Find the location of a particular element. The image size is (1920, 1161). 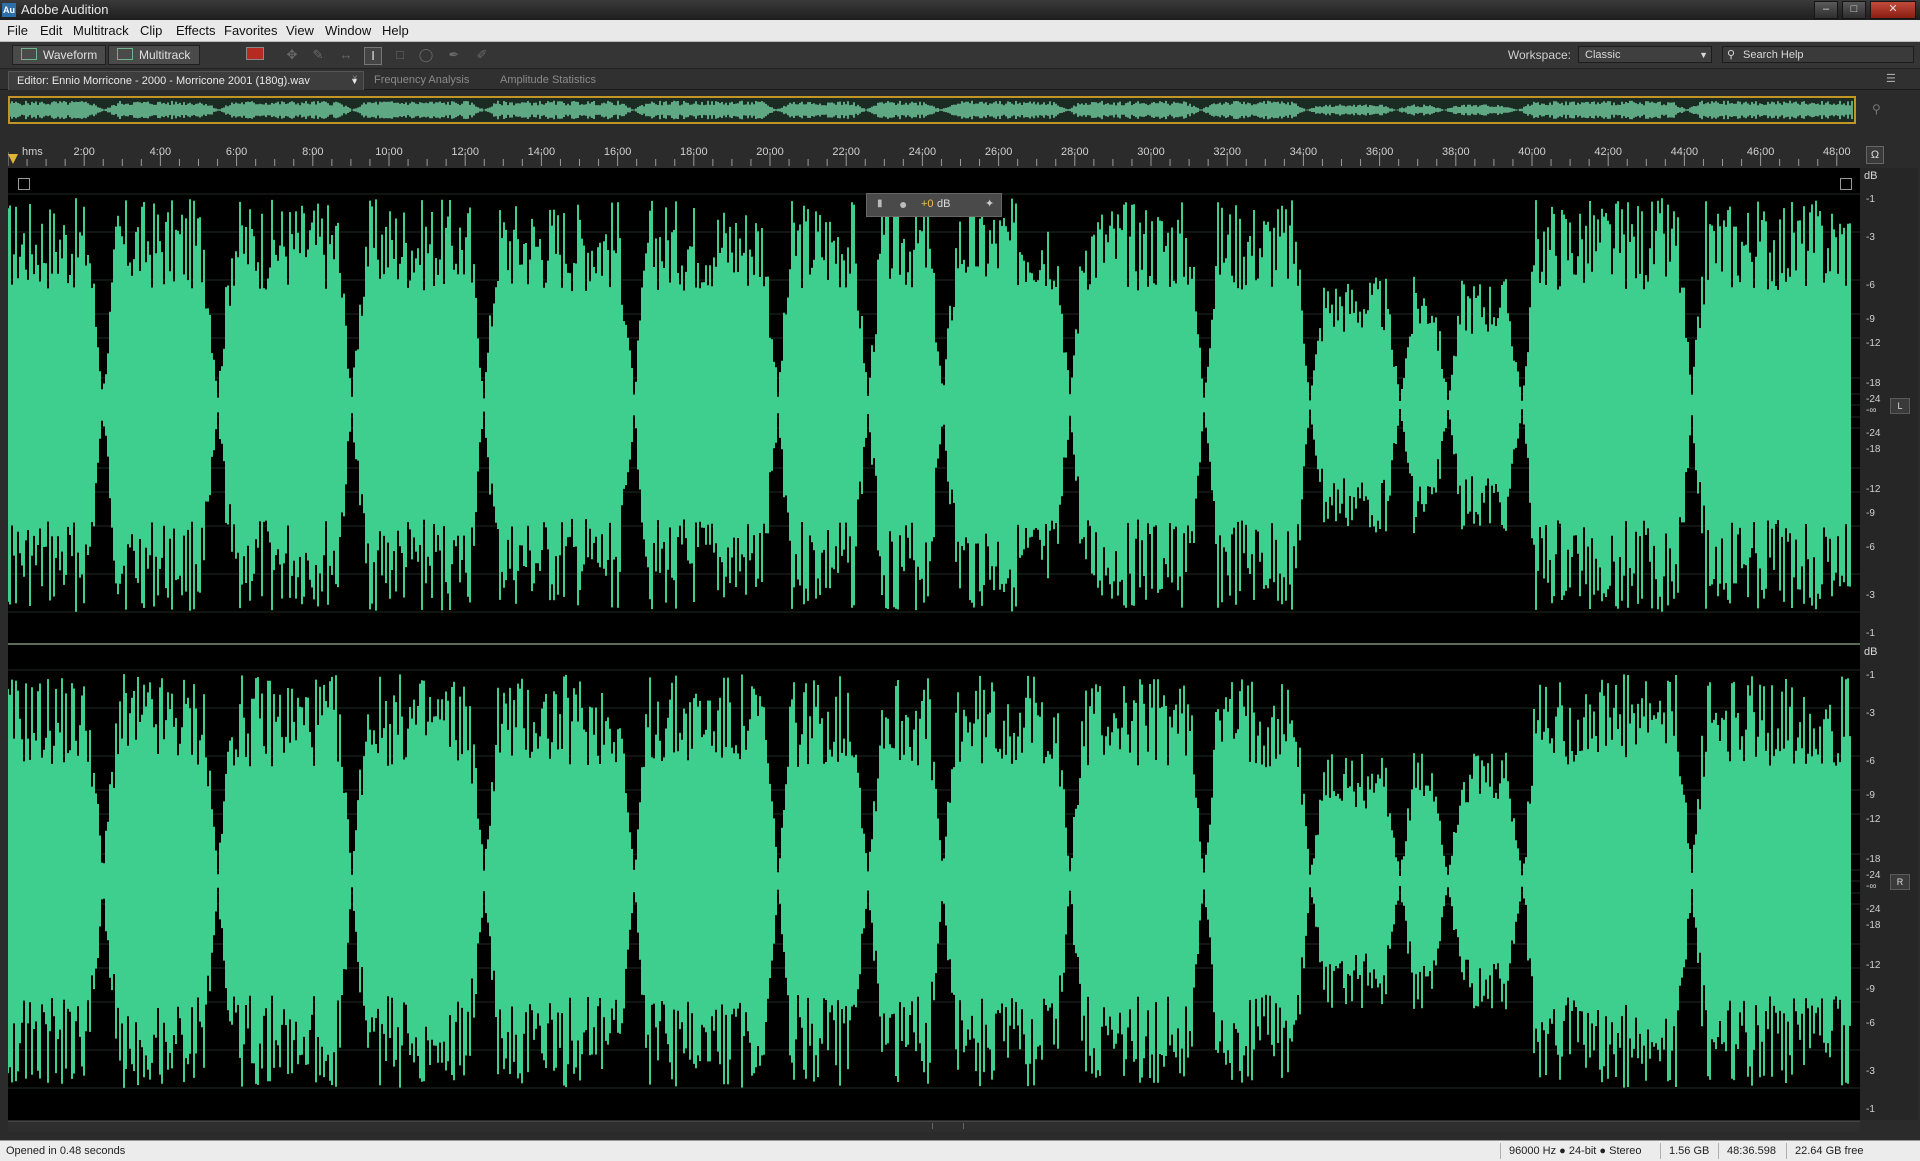

time-selection-tool-icon: I is located at coordinates (373, 56).